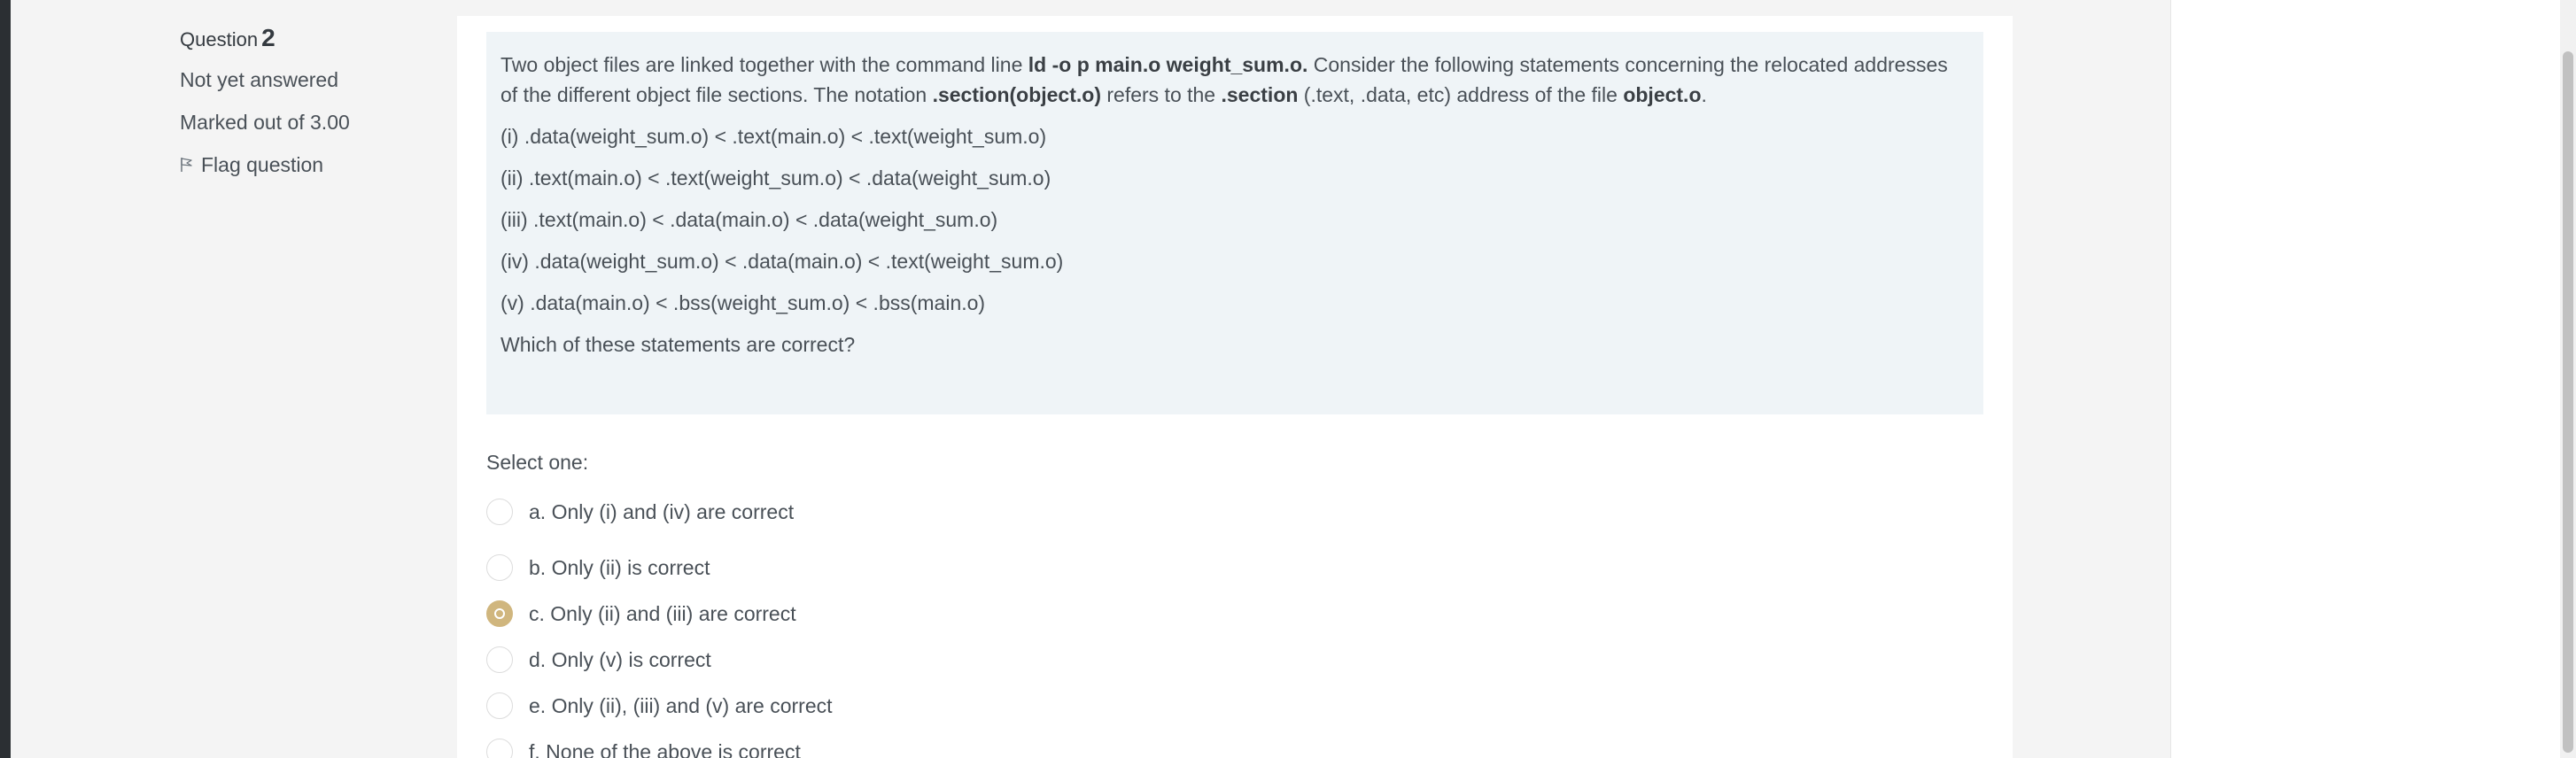 The height and width of the screenshot is (758, 2576). Describe the element at coordinates (1662, 94) in the screenshot. I see `intro-file: object.o` at that location.